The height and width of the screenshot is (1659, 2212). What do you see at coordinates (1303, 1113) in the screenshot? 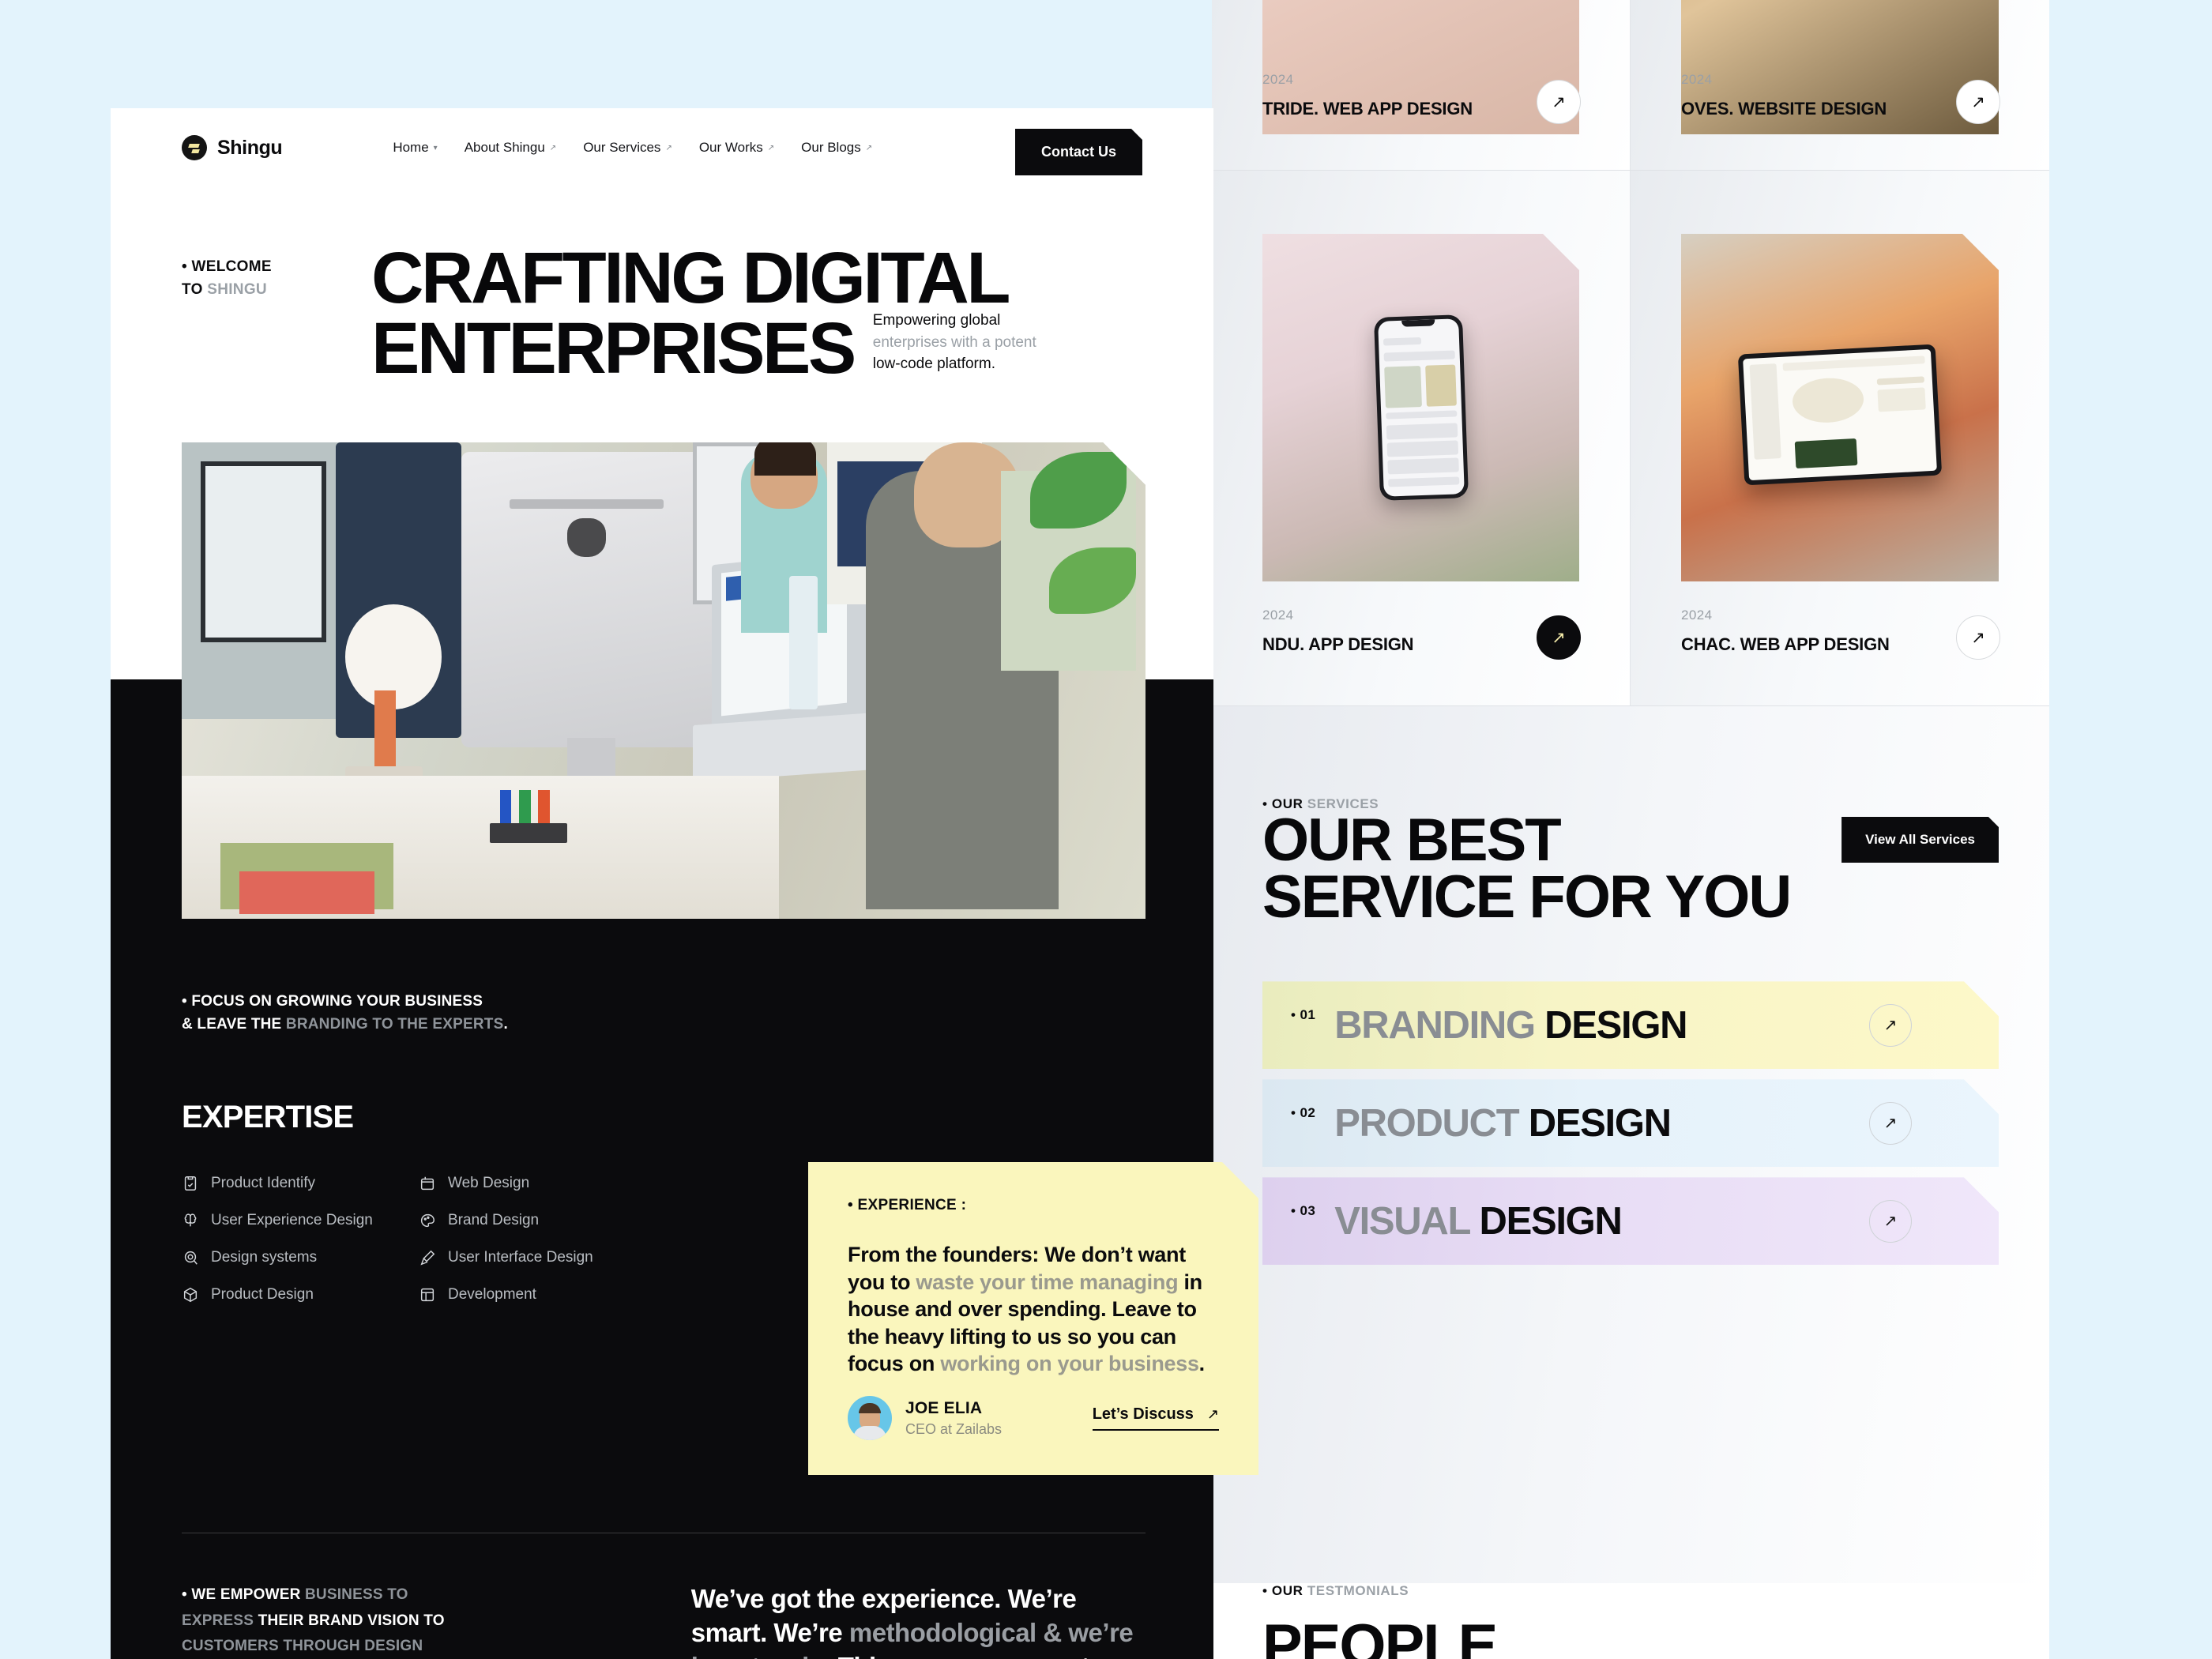
I see `service-number: • 02` at bounding box center [1303, 1113].